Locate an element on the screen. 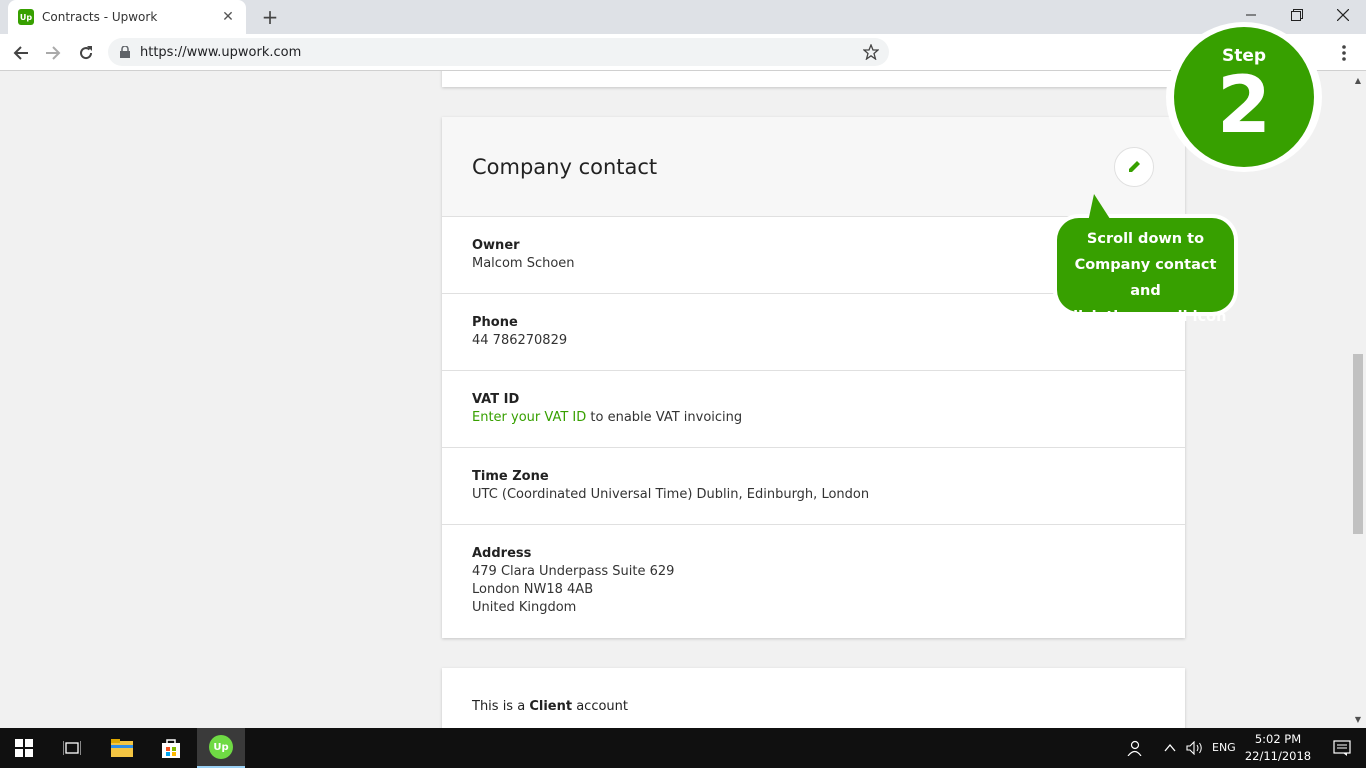 This screenshot has width=1366, height=768. bookmark-star-icon is located at coordinates (871, 52).